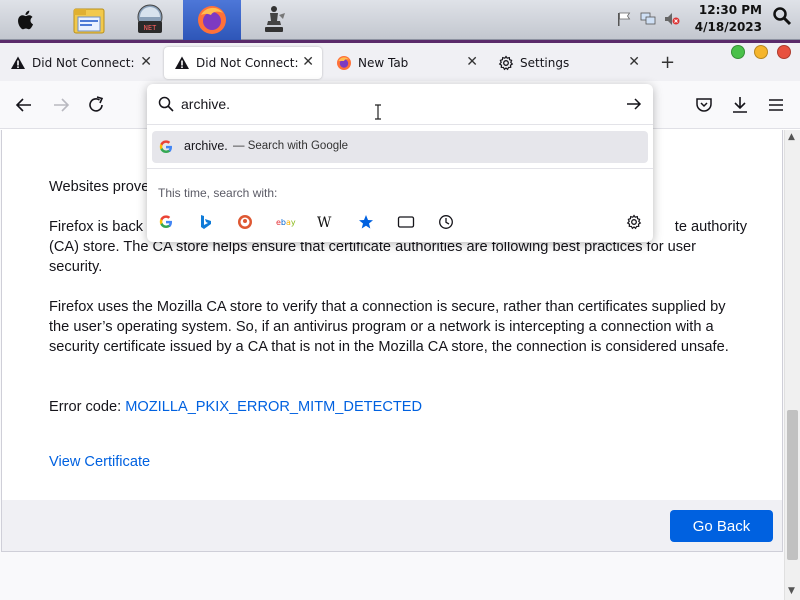 The image size is (800, 600). I want to click on text-cursor-icon, so click(378, 112).